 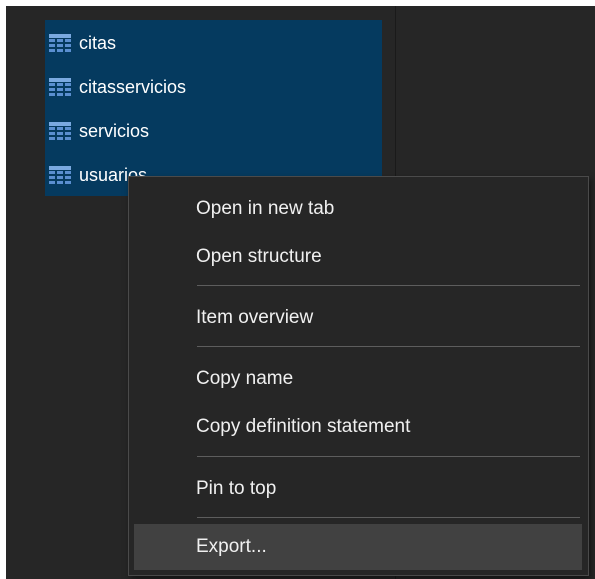 What do you see at coordinates (358, 427) in the screenshot?
I see `menu-item-copy-definition-statement: Copy definition statement` at bounding box center [358, 427].